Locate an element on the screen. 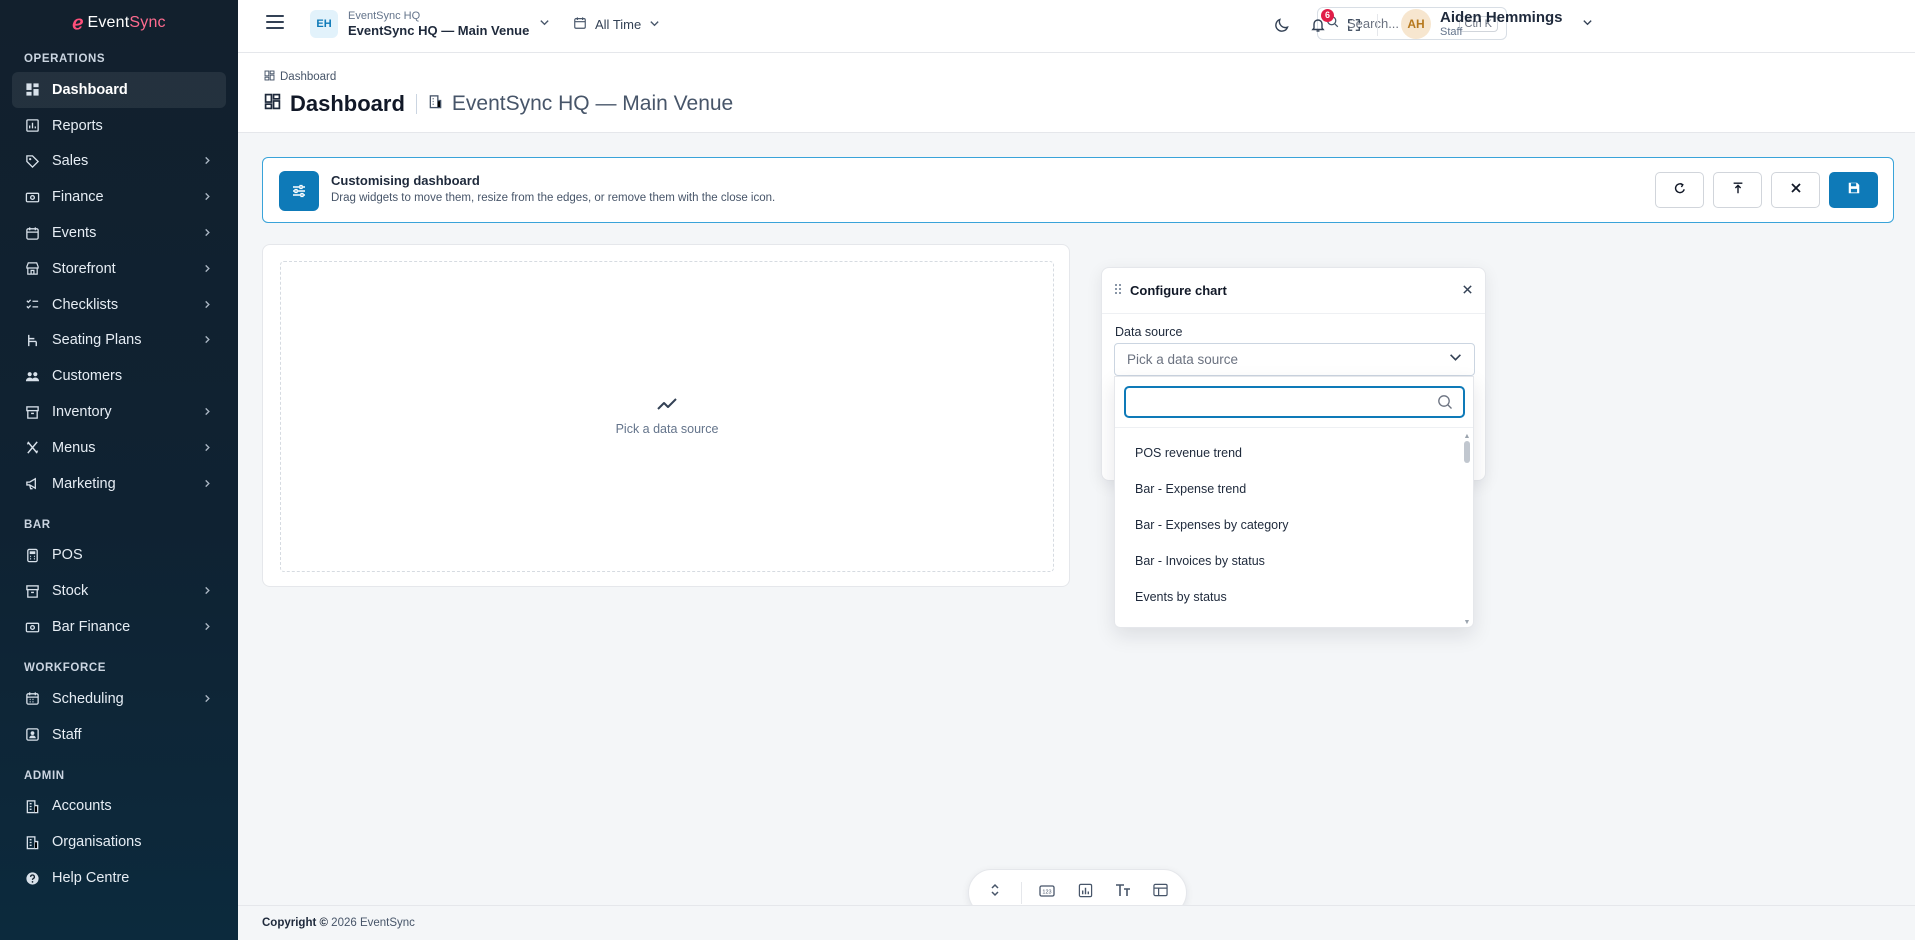 The width and height of the screenshot is (1915, 940). sidebar-item-label: Organisations is located at coordinates (97, 842).